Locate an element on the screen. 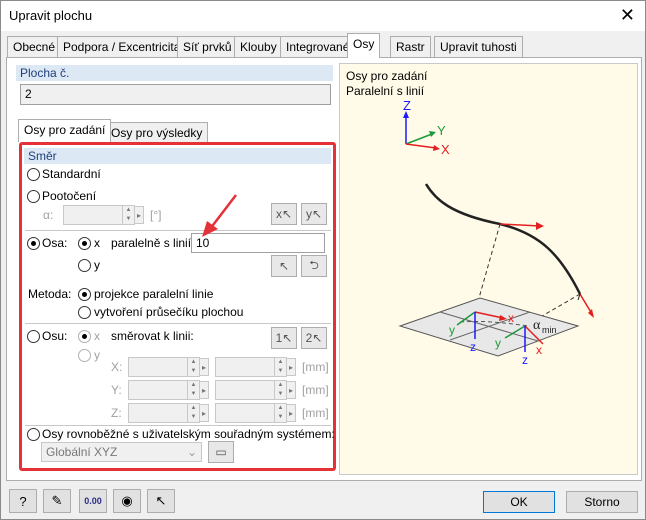 The width and height of the screenshot is (646, 520). radio-axis is located at coordinates (33, 243).